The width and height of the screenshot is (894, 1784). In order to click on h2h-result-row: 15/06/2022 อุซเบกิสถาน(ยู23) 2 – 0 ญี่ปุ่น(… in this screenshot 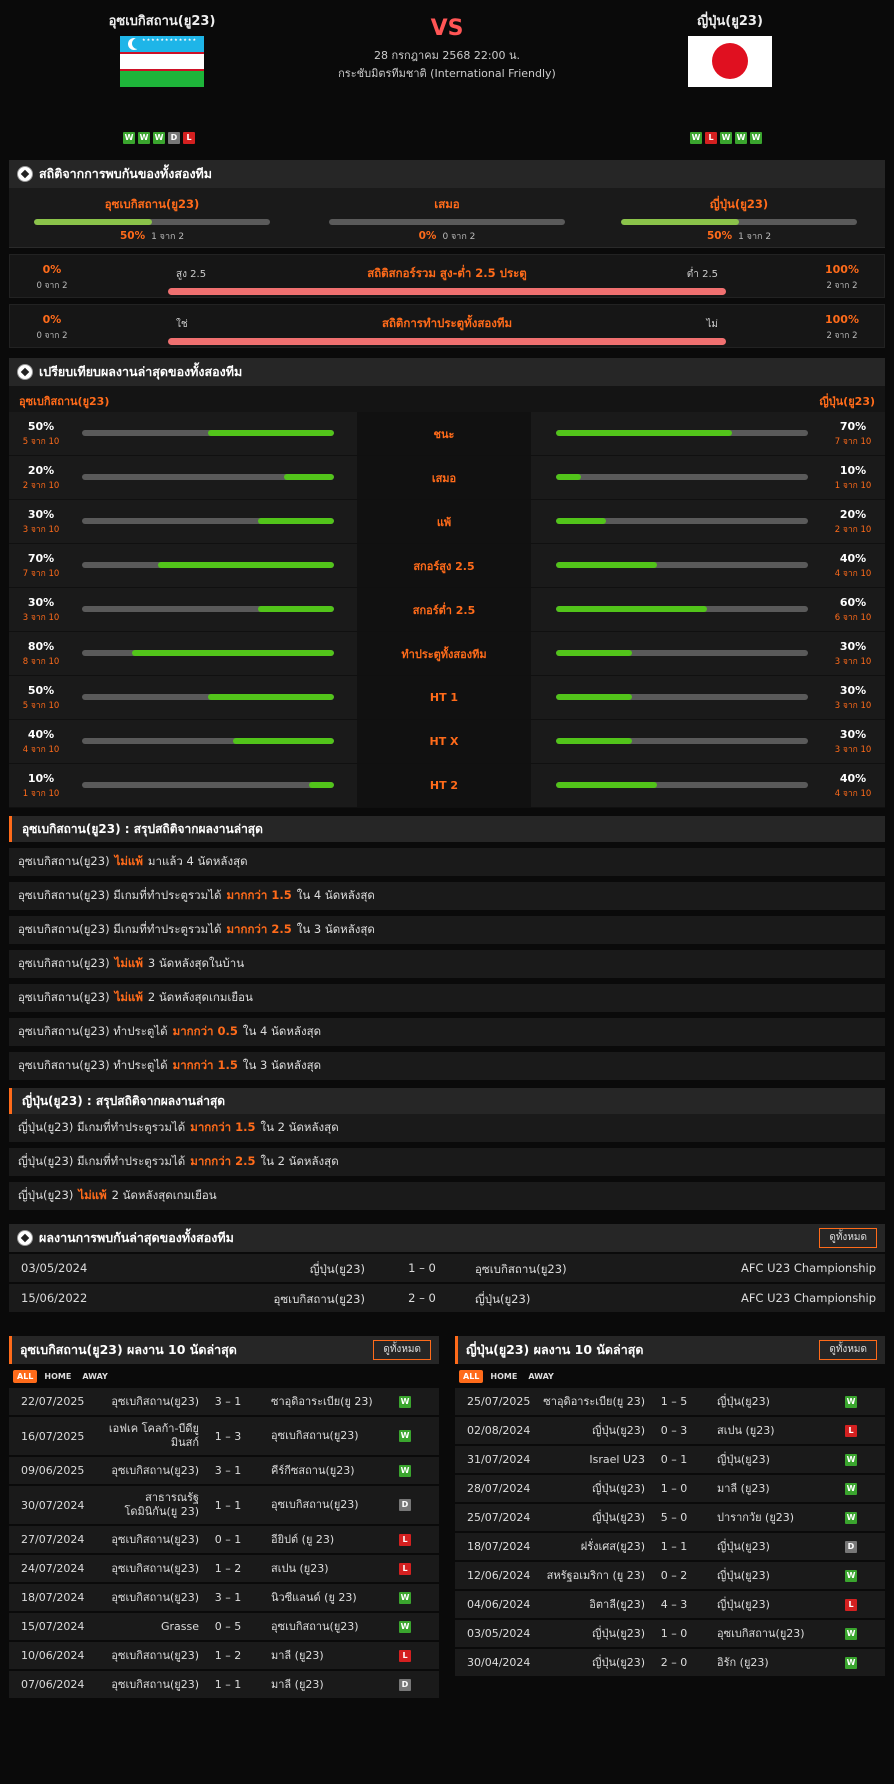, I will do `click(447, 1298)`.